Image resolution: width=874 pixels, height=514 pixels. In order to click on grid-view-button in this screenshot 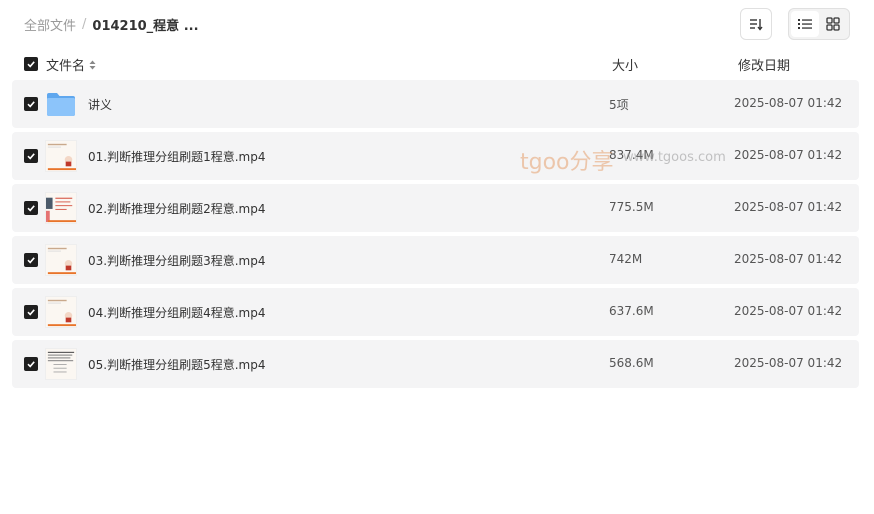, I will do `click(833, 24)`.